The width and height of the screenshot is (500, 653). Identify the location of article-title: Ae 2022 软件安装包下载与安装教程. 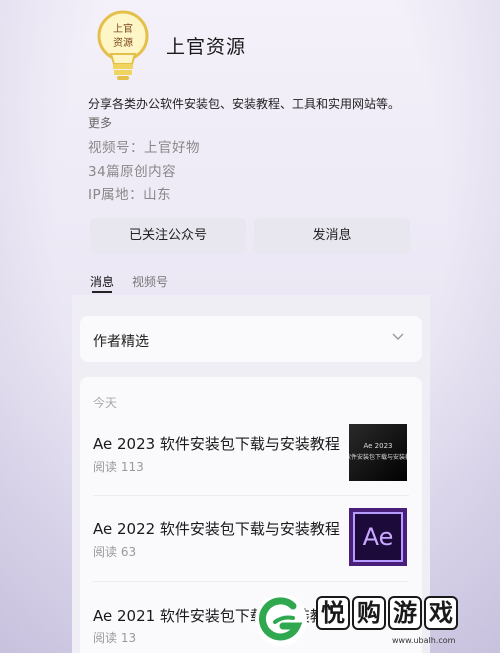
(216, 528).